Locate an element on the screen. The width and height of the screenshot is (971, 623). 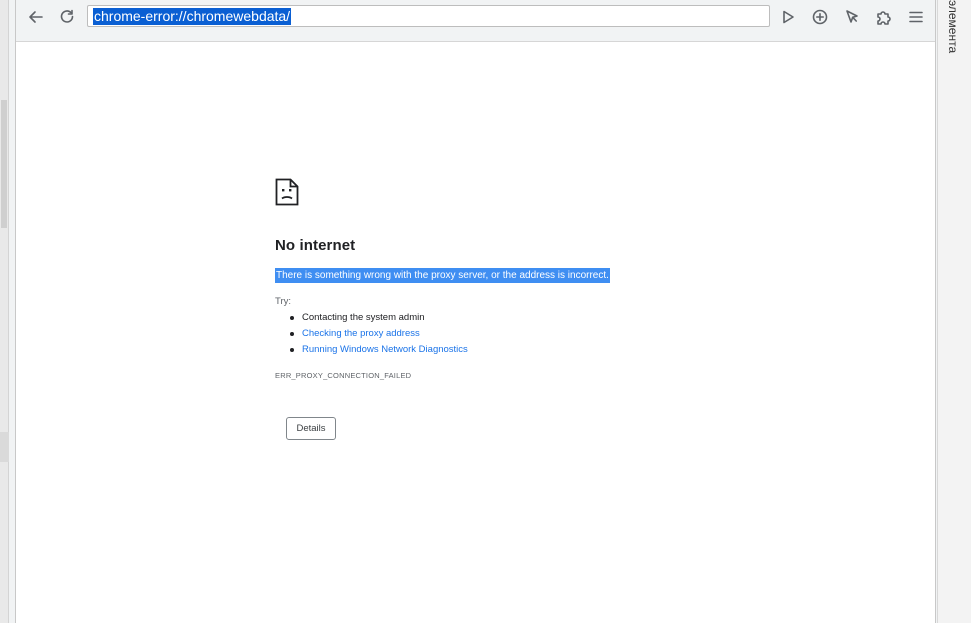
try-label: Try: is located at coordinates (283, 301).